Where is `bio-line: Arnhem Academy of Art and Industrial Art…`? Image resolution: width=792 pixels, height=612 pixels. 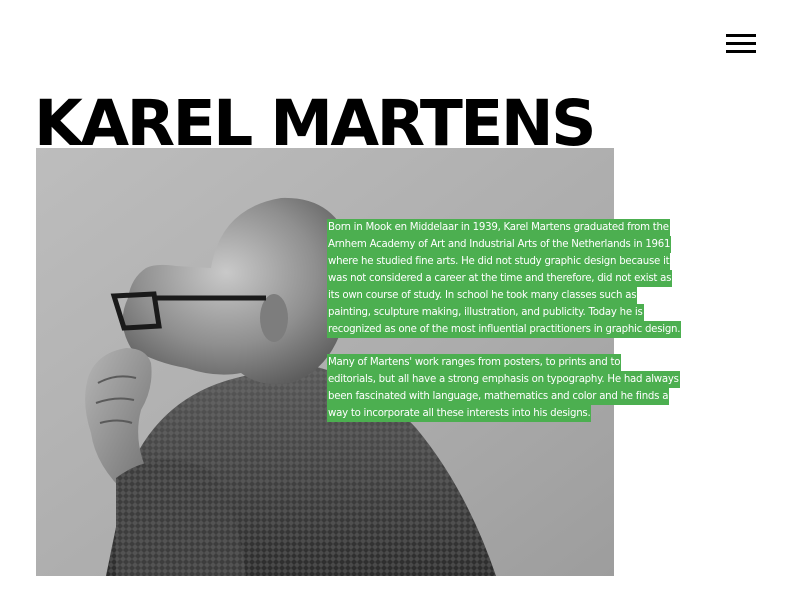 bio-line: Arnhem Academy of Art and Industrial Art… is located at coordinates (499, 244).